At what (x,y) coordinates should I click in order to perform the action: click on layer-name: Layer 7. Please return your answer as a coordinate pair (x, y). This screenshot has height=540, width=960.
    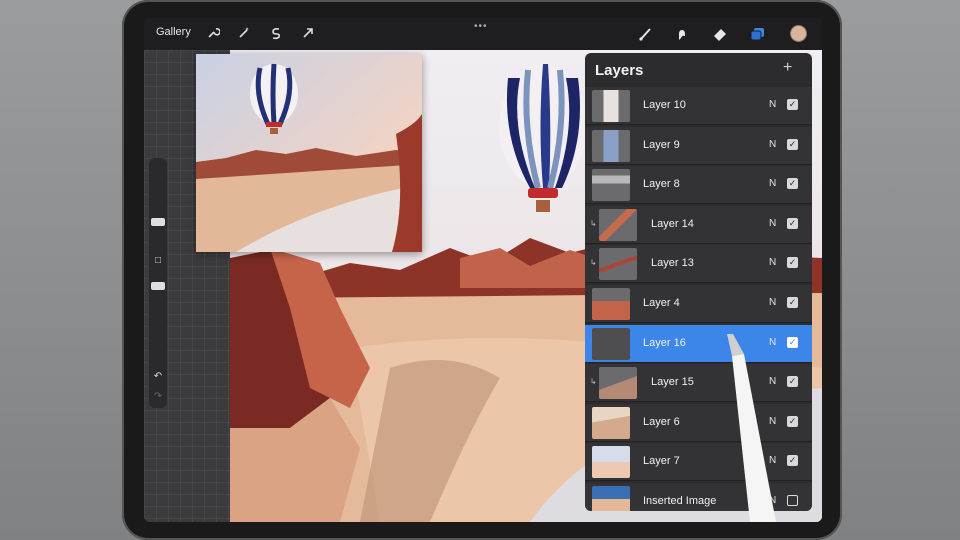
    Looking at the image, I should click on (661, 461).